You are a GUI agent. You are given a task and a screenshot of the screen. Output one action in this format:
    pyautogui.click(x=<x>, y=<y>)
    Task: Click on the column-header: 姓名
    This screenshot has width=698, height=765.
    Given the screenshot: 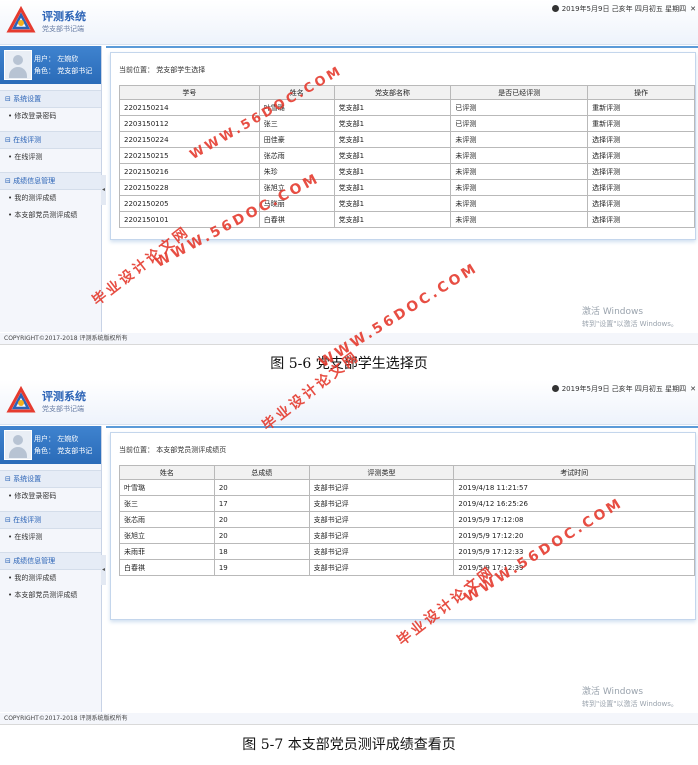 What is the action you would take?
    pyautogui.click(x=167, y=472)
    